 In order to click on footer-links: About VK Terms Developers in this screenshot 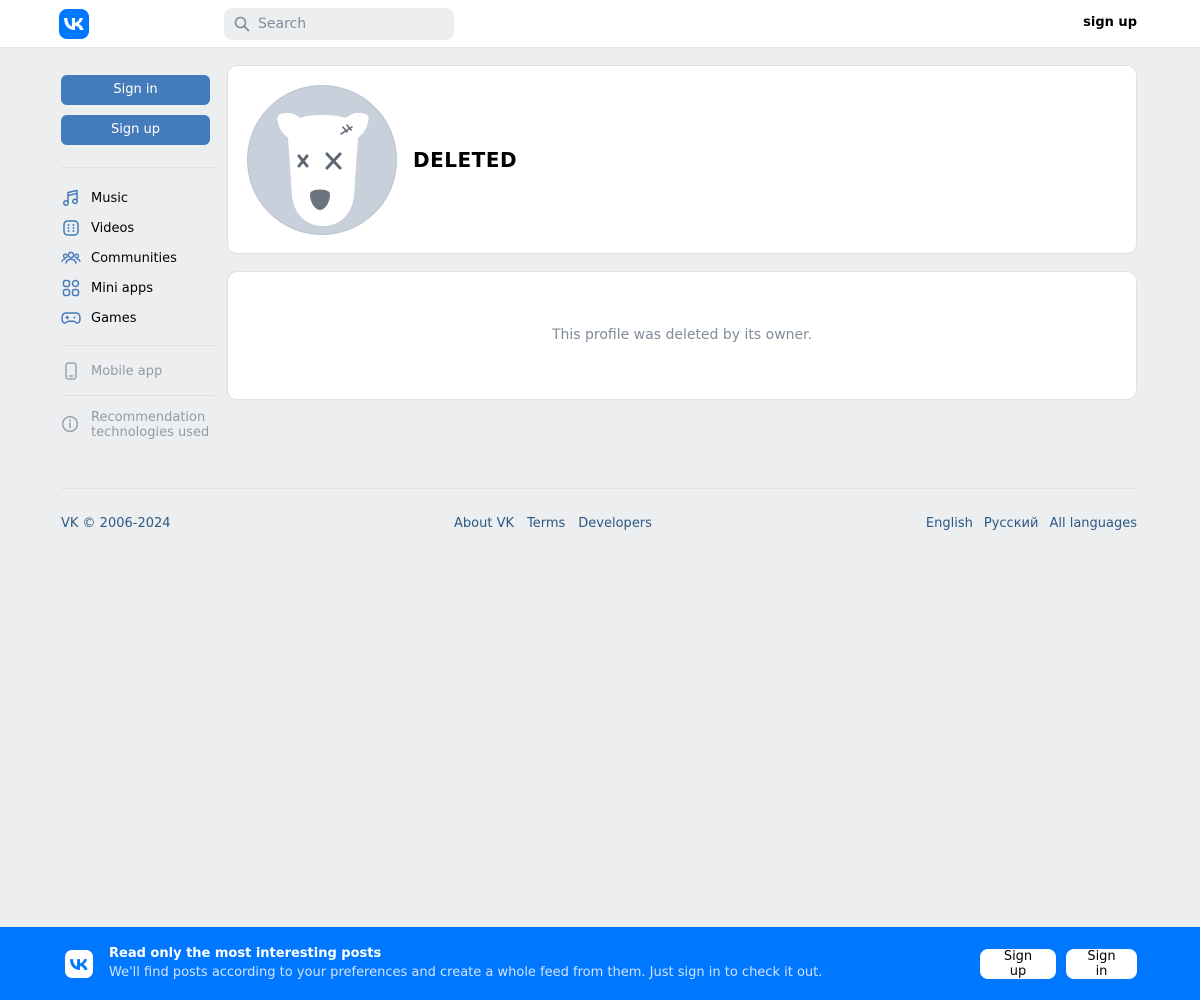, I will do `click(553, 523)`.